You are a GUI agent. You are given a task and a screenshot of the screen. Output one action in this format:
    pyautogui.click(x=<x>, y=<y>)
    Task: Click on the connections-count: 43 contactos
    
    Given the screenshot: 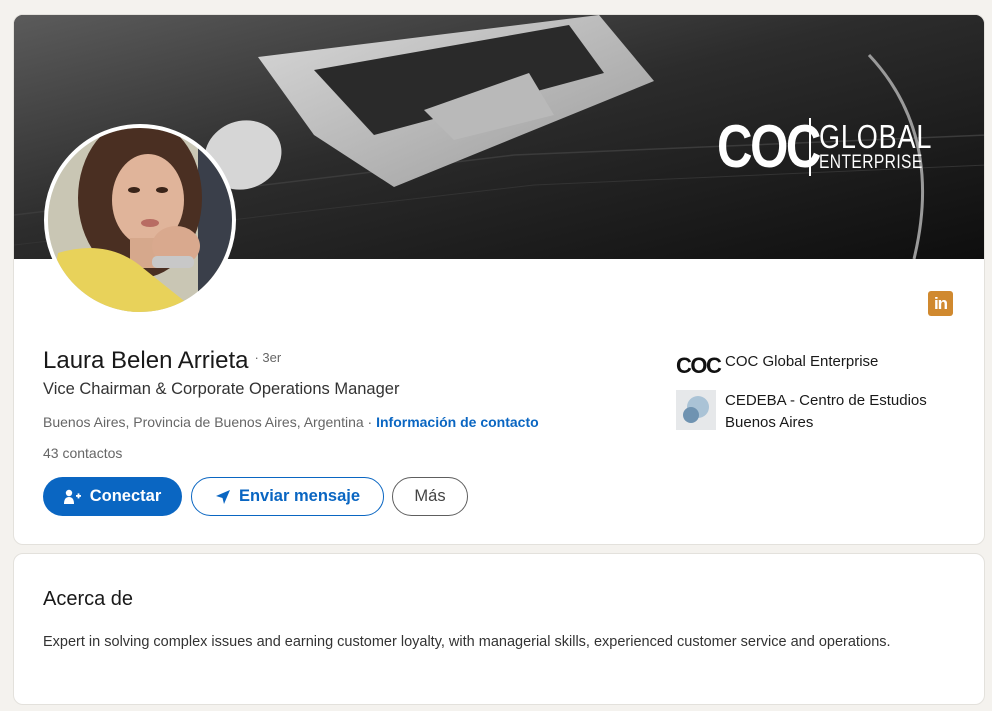 What is the action you would take?
    pyautogui.click(x=83, y=453)
    